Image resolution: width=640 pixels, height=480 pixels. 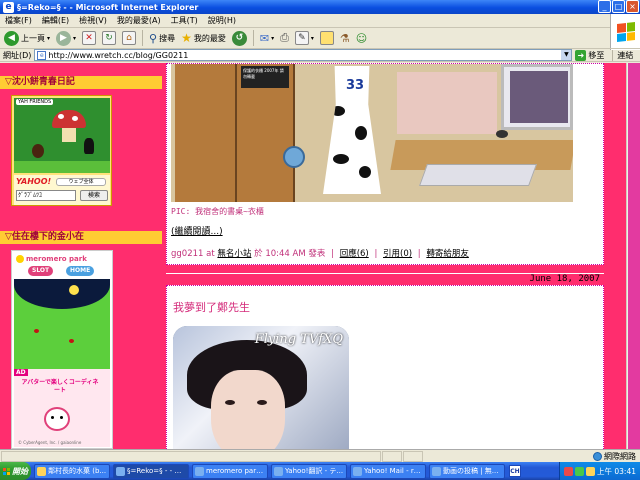 What do you see at coordinates (248, 409) in the screenshot?
I see `portrait-face` at bounding box center [248, 409].